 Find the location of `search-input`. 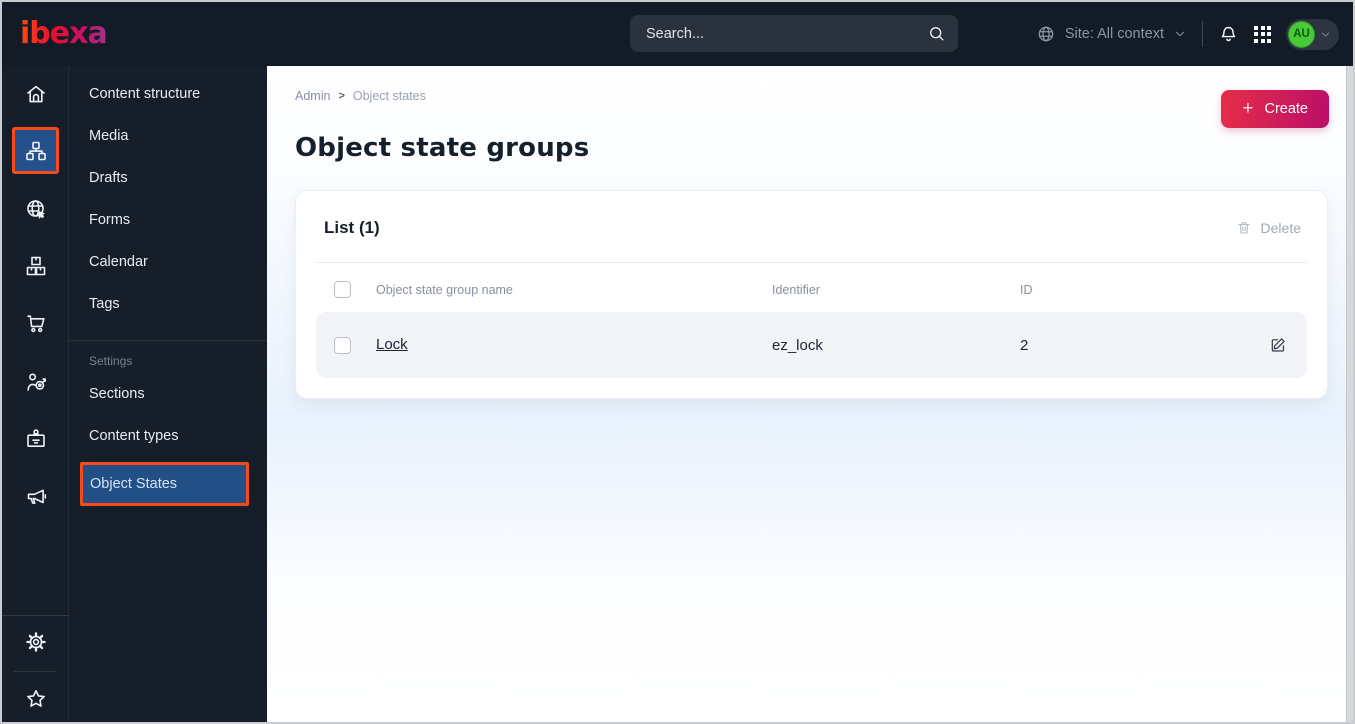

search-input is located at coordinates (786, 33).